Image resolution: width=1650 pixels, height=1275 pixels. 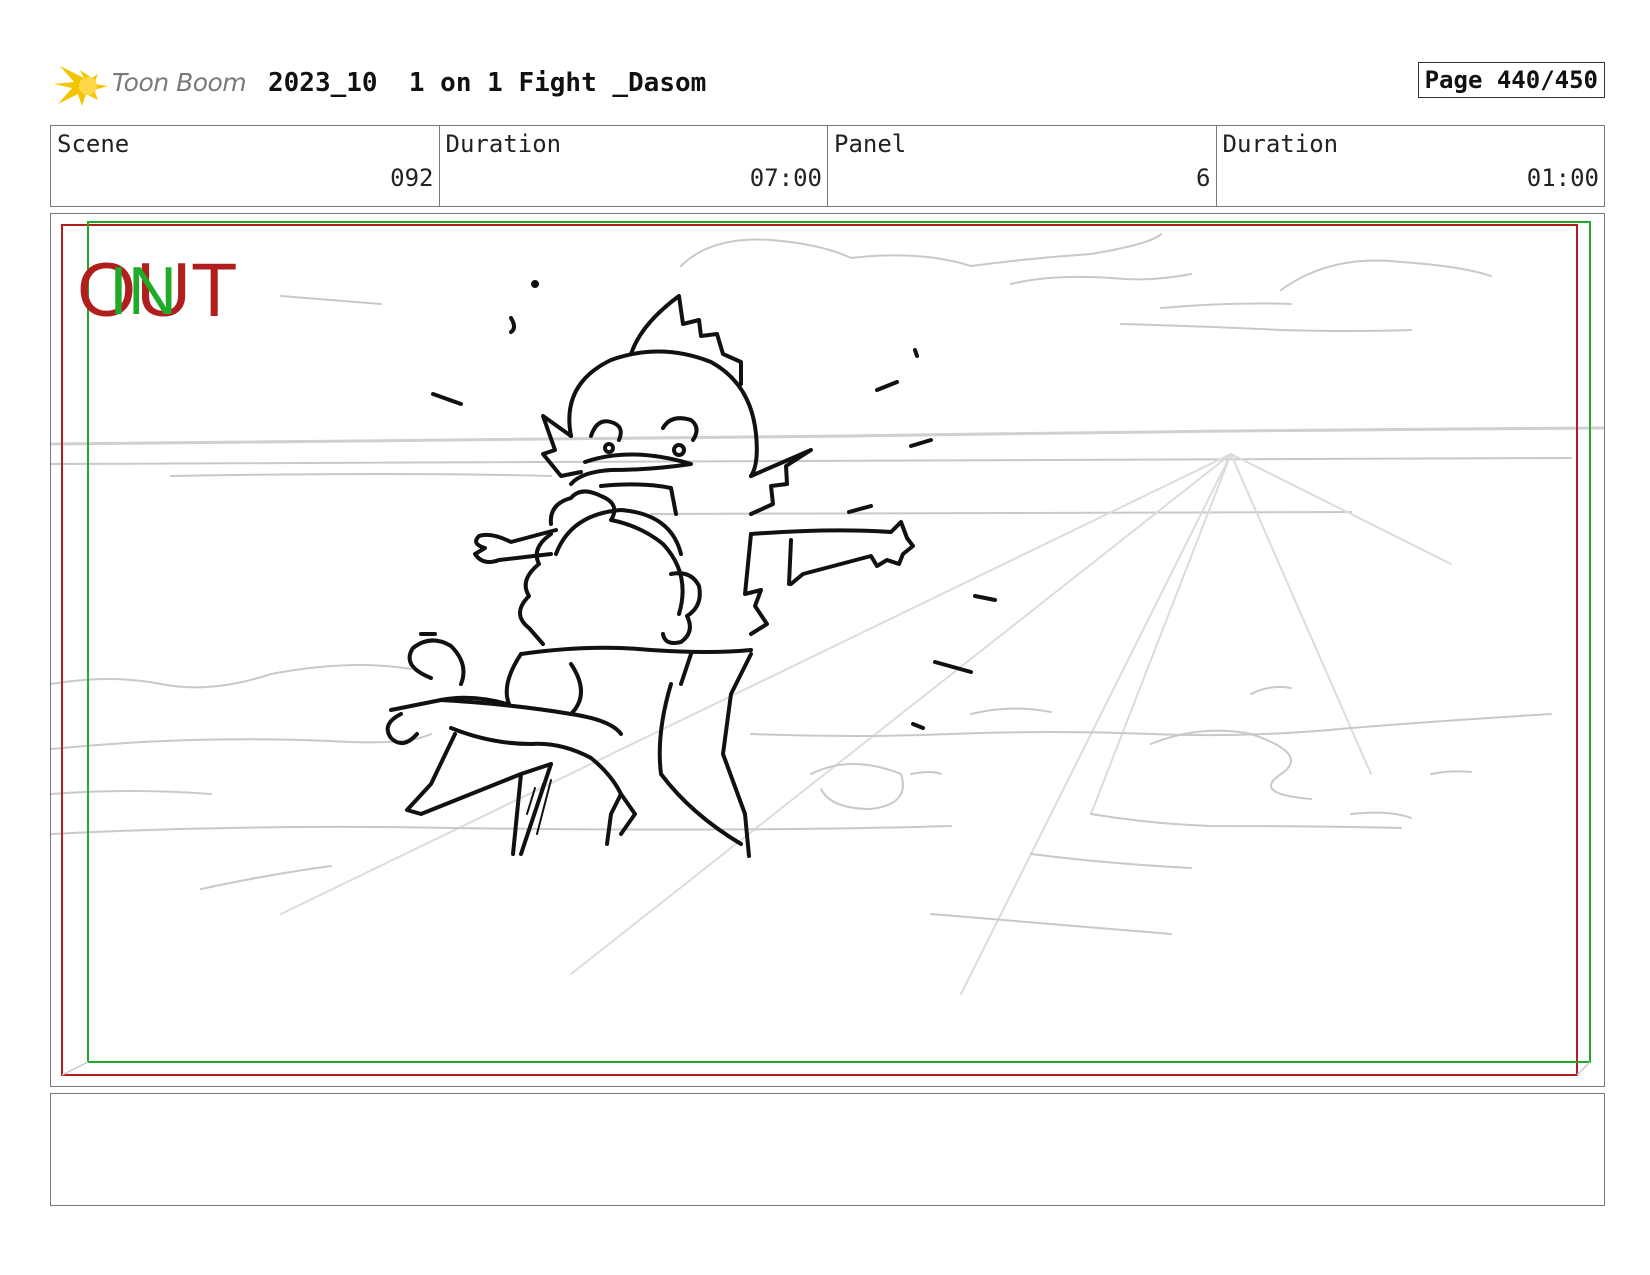 What do you see at coordinates (245, 166) in the screenshot?
I see `scene-cell: Scene 092` at bounding box center [245, 166].